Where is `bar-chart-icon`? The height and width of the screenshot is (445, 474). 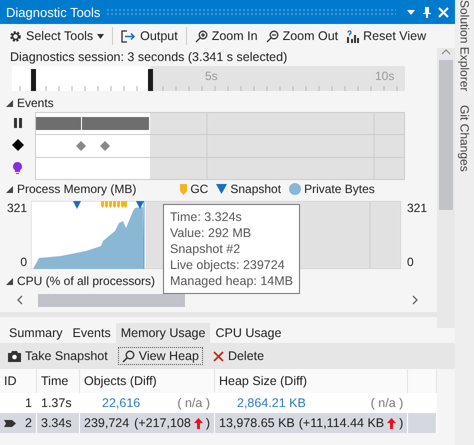
bar-chart-icon is located at coordinates (353, 36).